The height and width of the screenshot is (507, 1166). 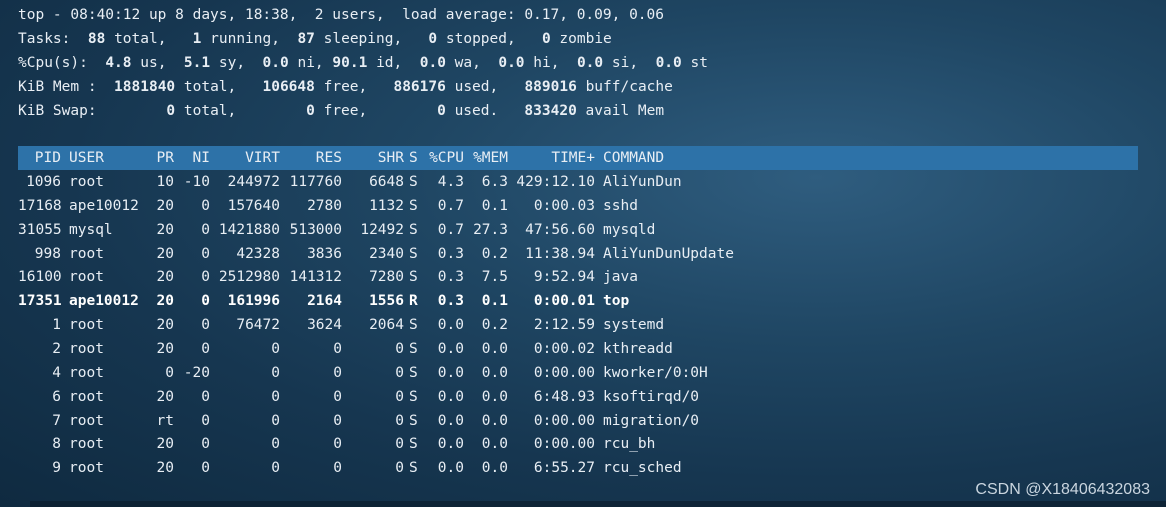 I want to click on cell-command: sshd, so click(x=620, y=205).